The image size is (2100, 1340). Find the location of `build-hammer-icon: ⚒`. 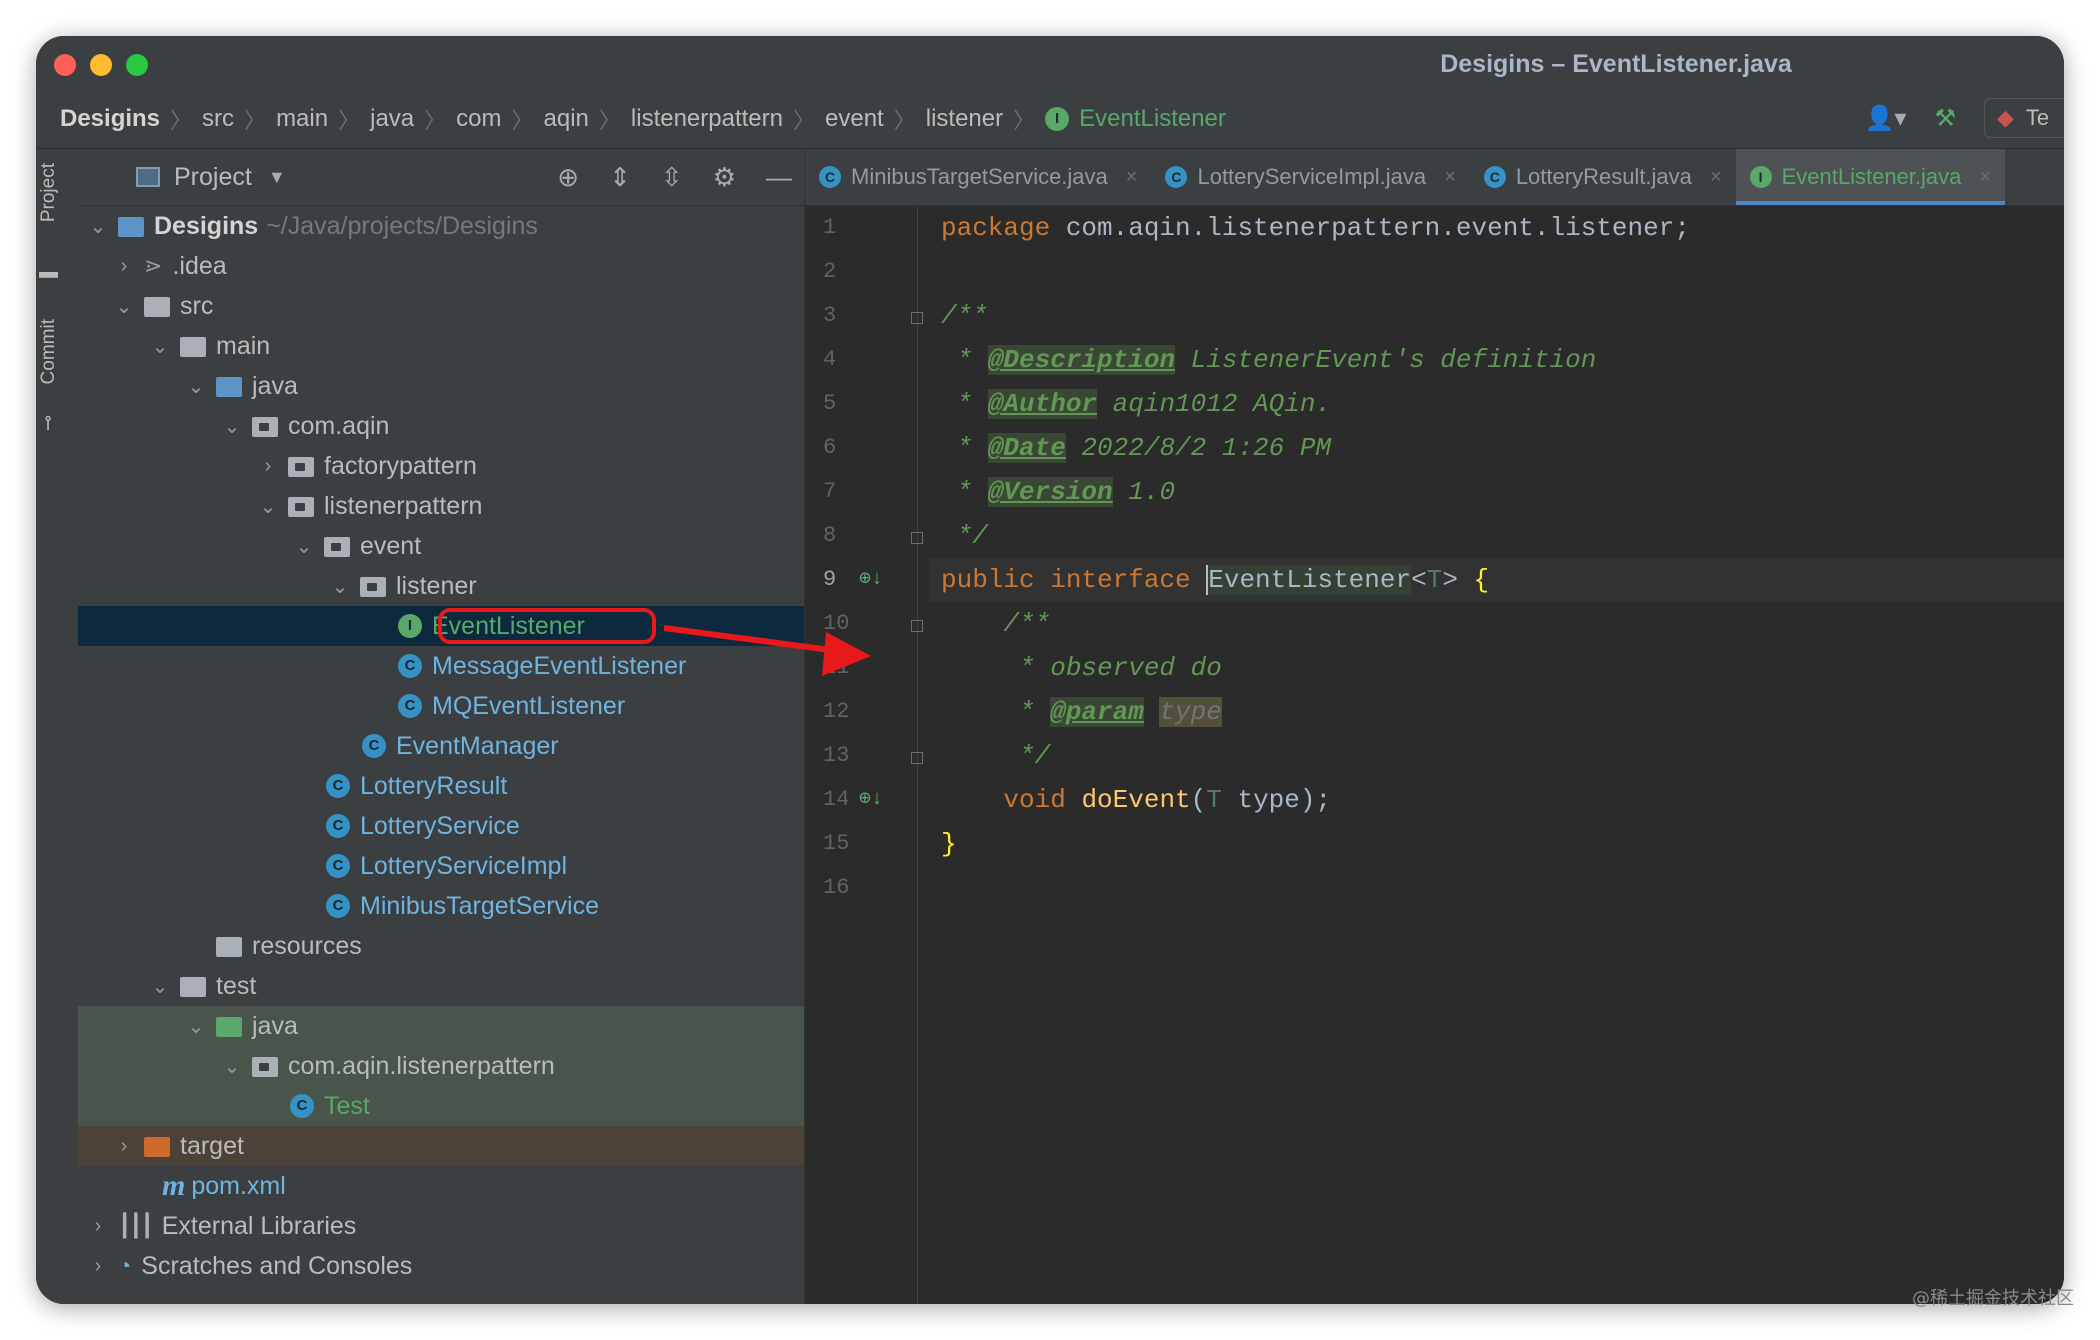

build-hammer-icon: ⚒ is located at coordinates (1945, 118).